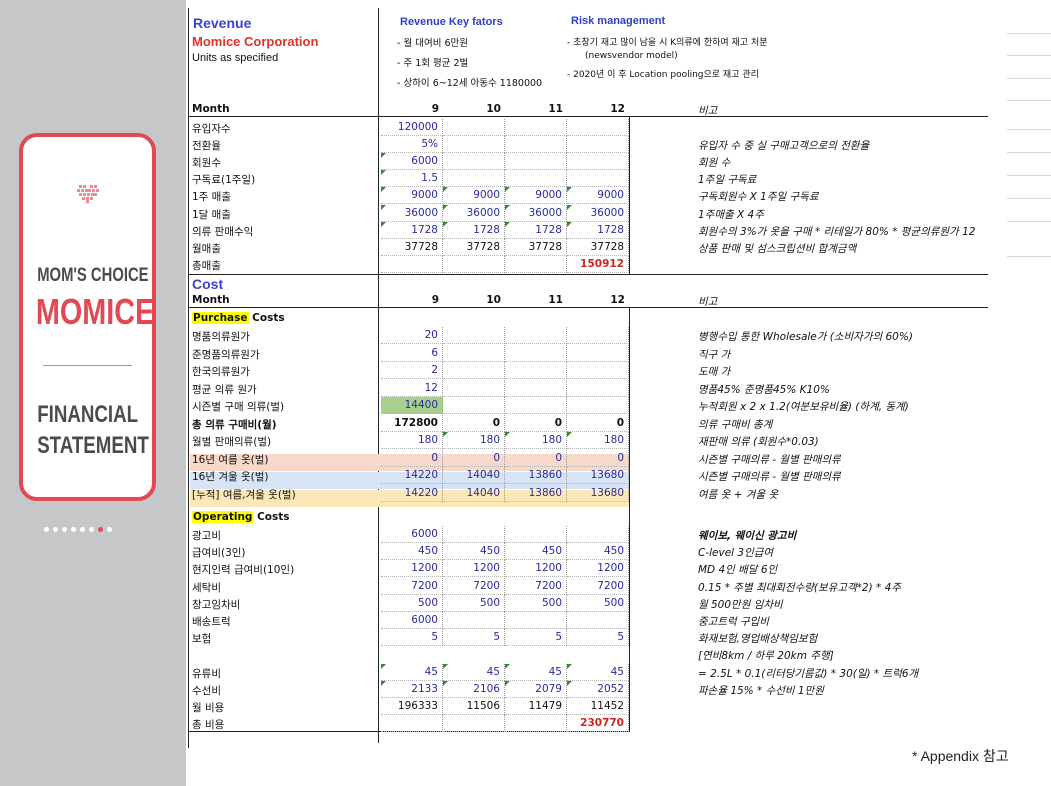 This screenshot has height=786, width=1051. What do you see at coordinates (412, 353) in the screenshot?
I see `table-cell: 6` at bounding box center [412, 353].